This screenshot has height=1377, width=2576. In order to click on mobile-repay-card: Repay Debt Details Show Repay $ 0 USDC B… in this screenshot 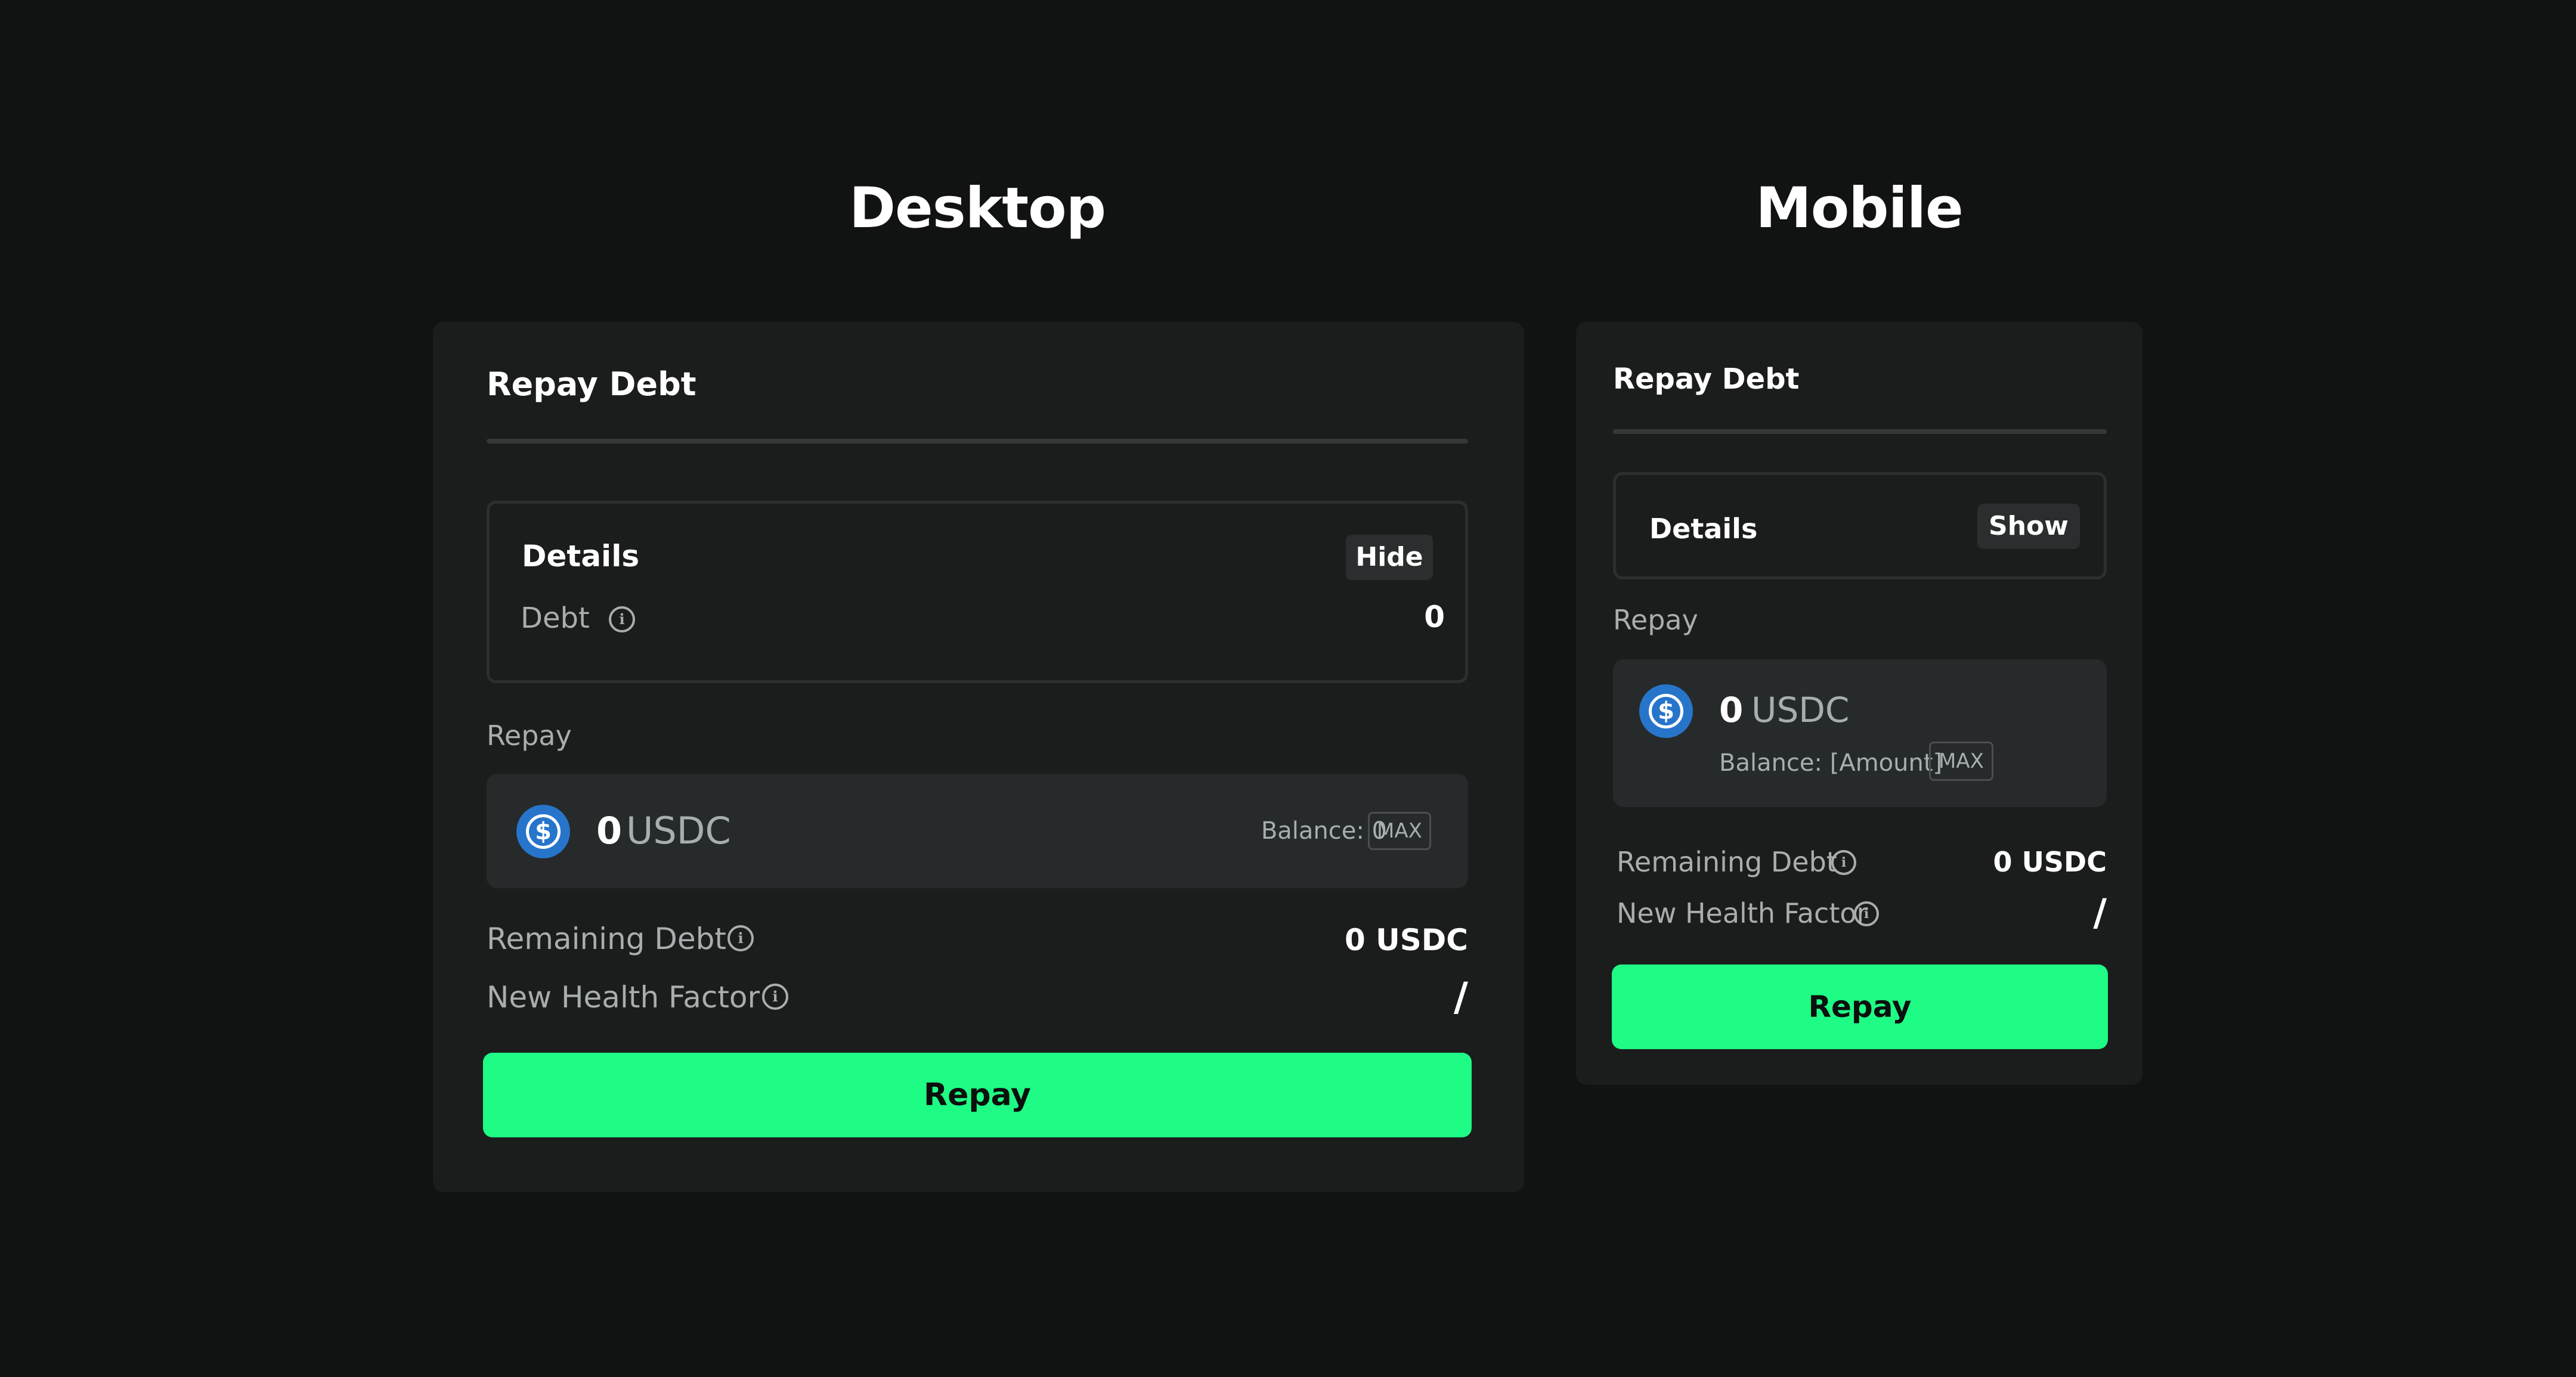, I will do `click(1859, 703)`.